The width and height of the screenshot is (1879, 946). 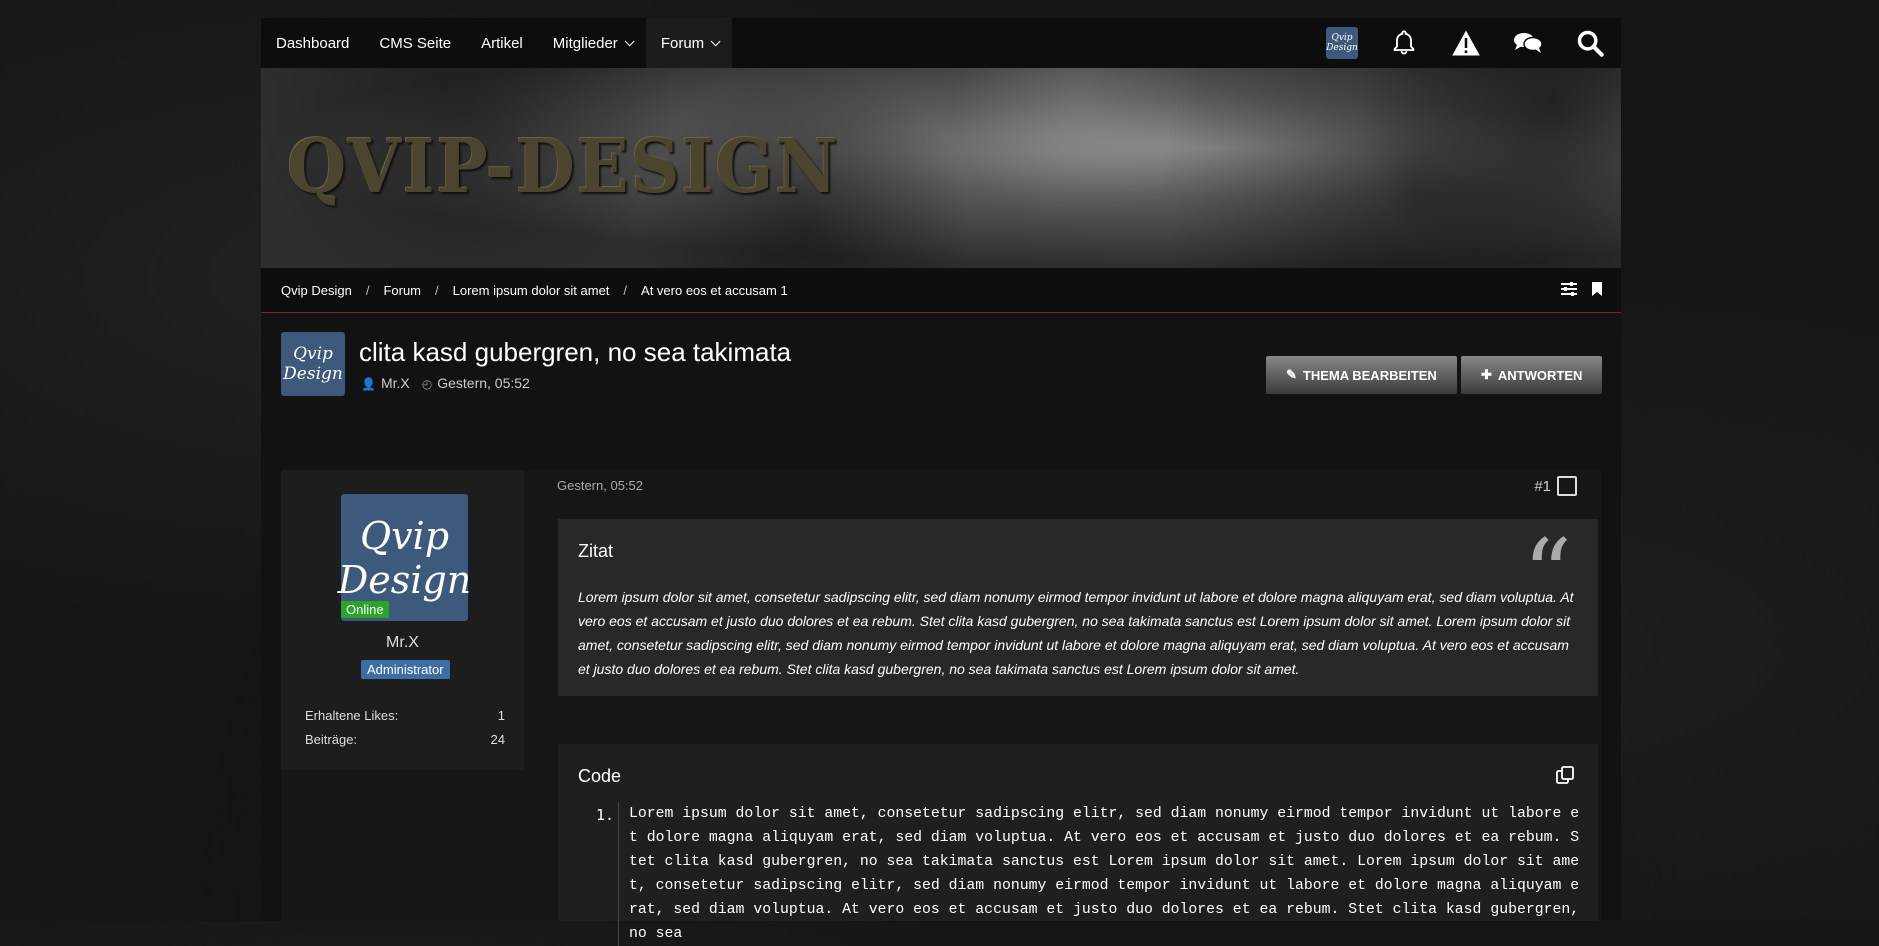 I want to click on breadcrumb-item: At vero eos et accusam 1, so click(x=714, y=290).